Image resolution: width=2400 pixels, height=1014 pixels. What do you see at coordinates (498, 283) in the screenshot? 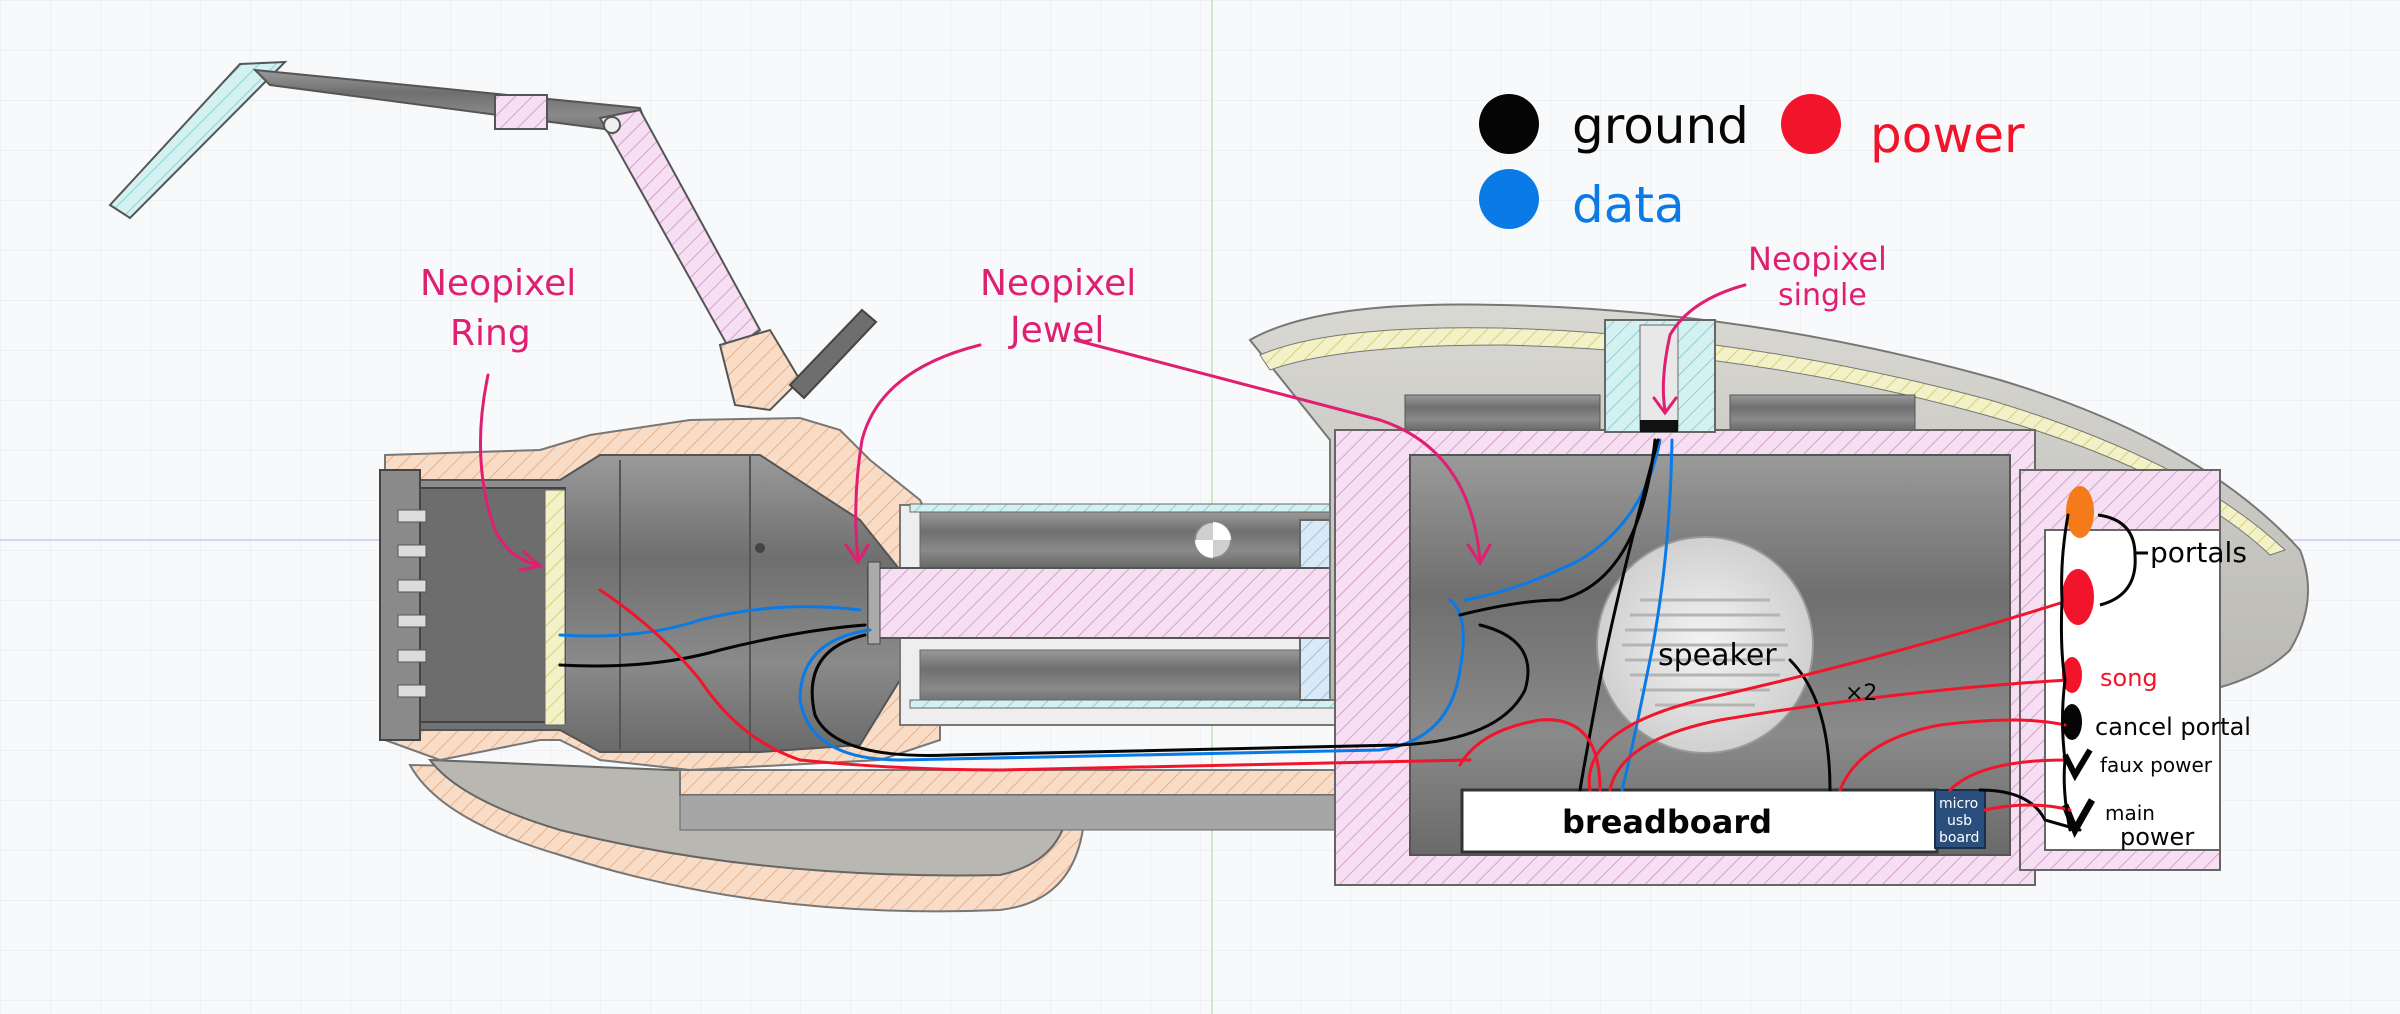
I see `neopixel-ring-label-1: Neopixel` at bounding box center [498, 283].